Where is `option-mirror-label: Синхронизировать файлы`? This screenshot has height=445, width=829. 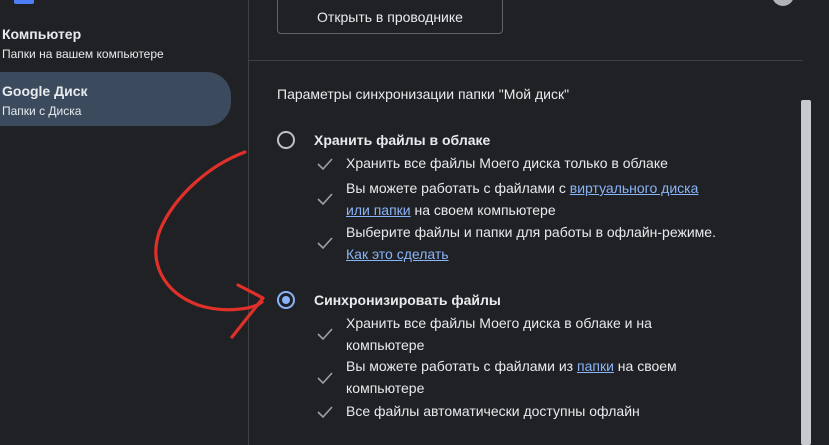 option-mirror-label: Синхронизировать файлы is located at coordinates (407, 300).